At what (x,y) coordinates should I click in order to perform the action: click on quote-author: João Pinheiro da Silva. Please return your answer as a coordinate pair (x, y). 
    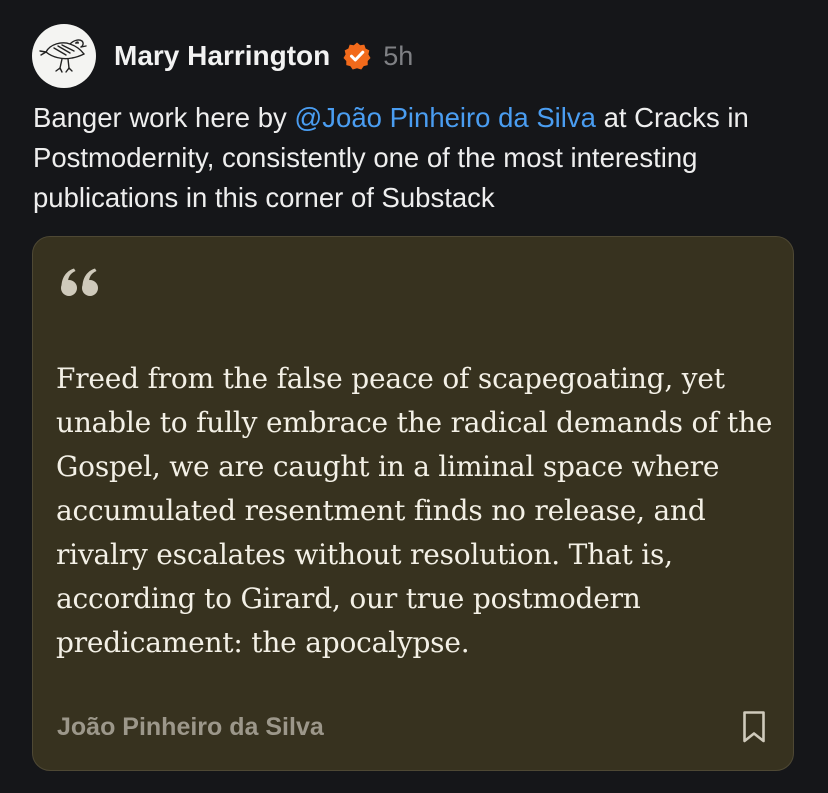
    Looking at the image, I should click on (190, 727).